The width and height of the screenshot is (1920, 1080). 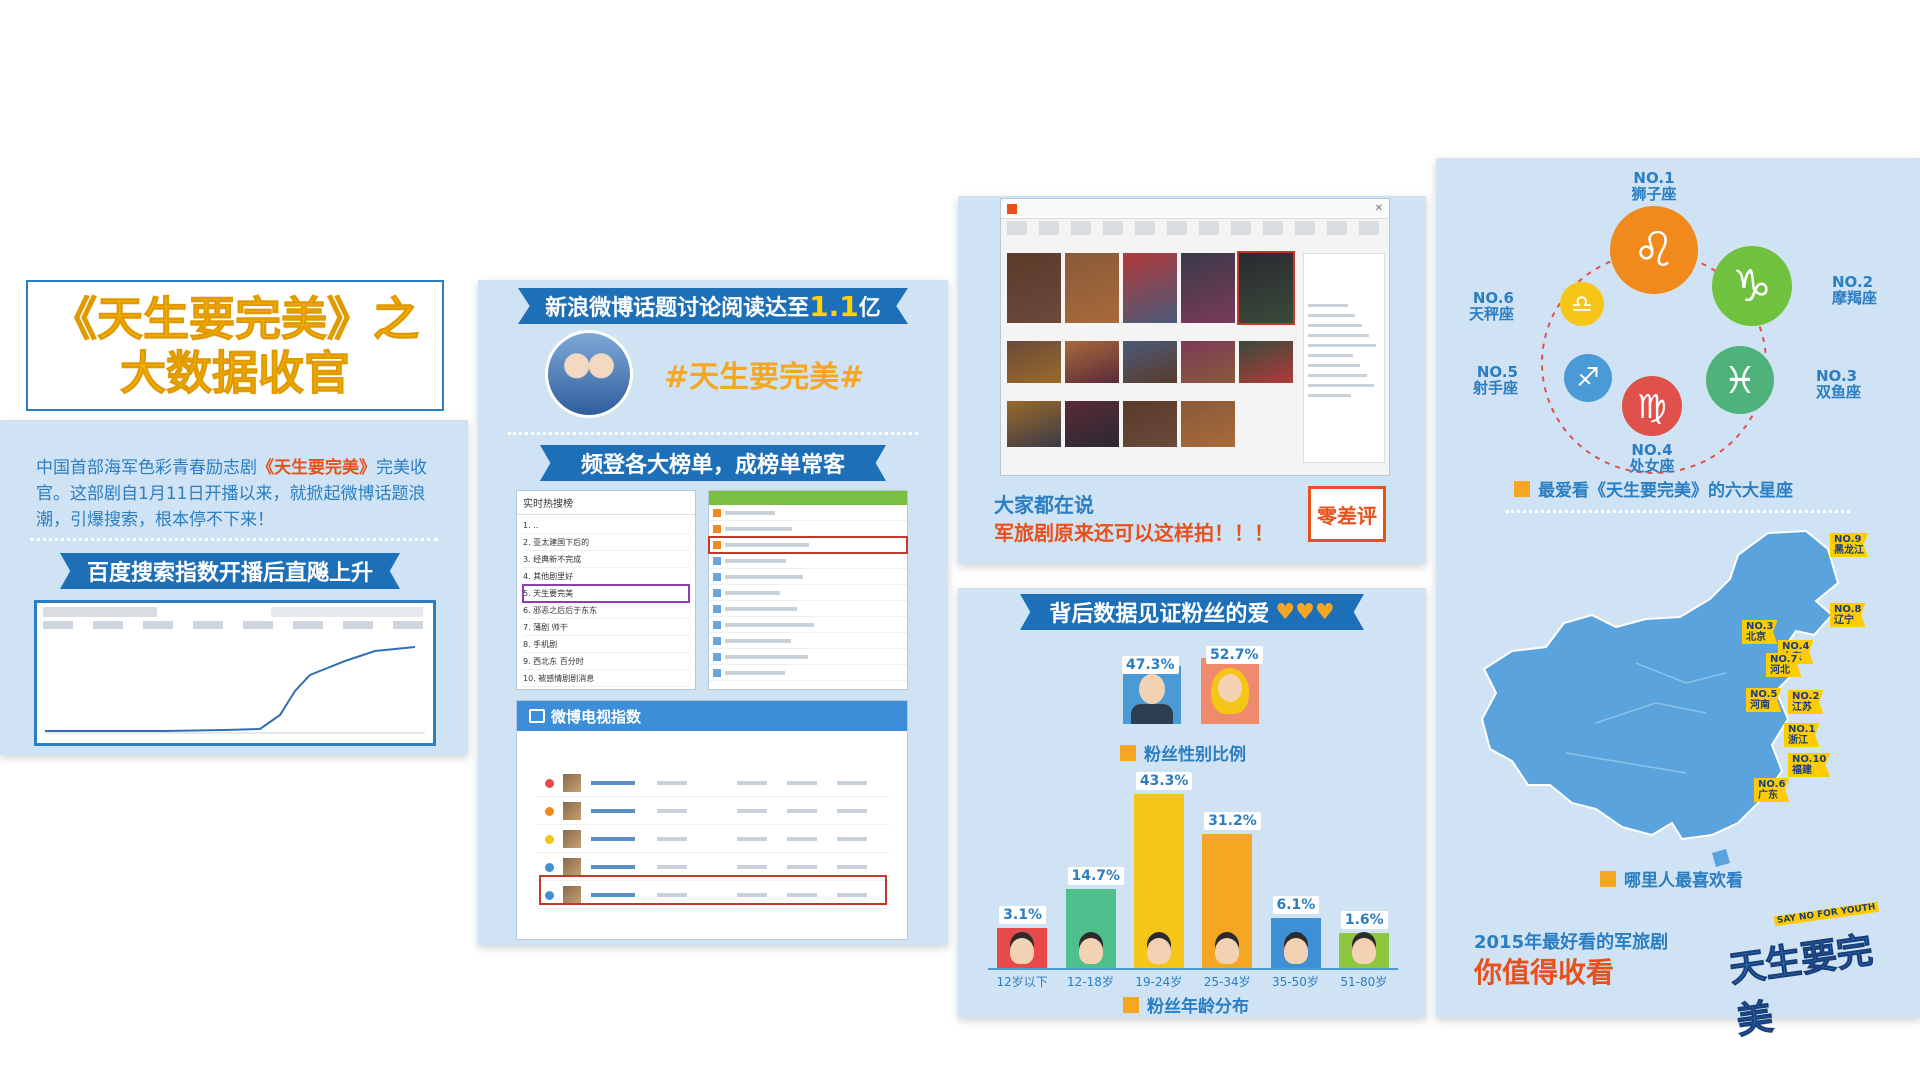 What do you see at coordinates (1022, 982) in the screenshot?
I see `age-category-label: 12岁以下` at bounding box center [1022, 982].